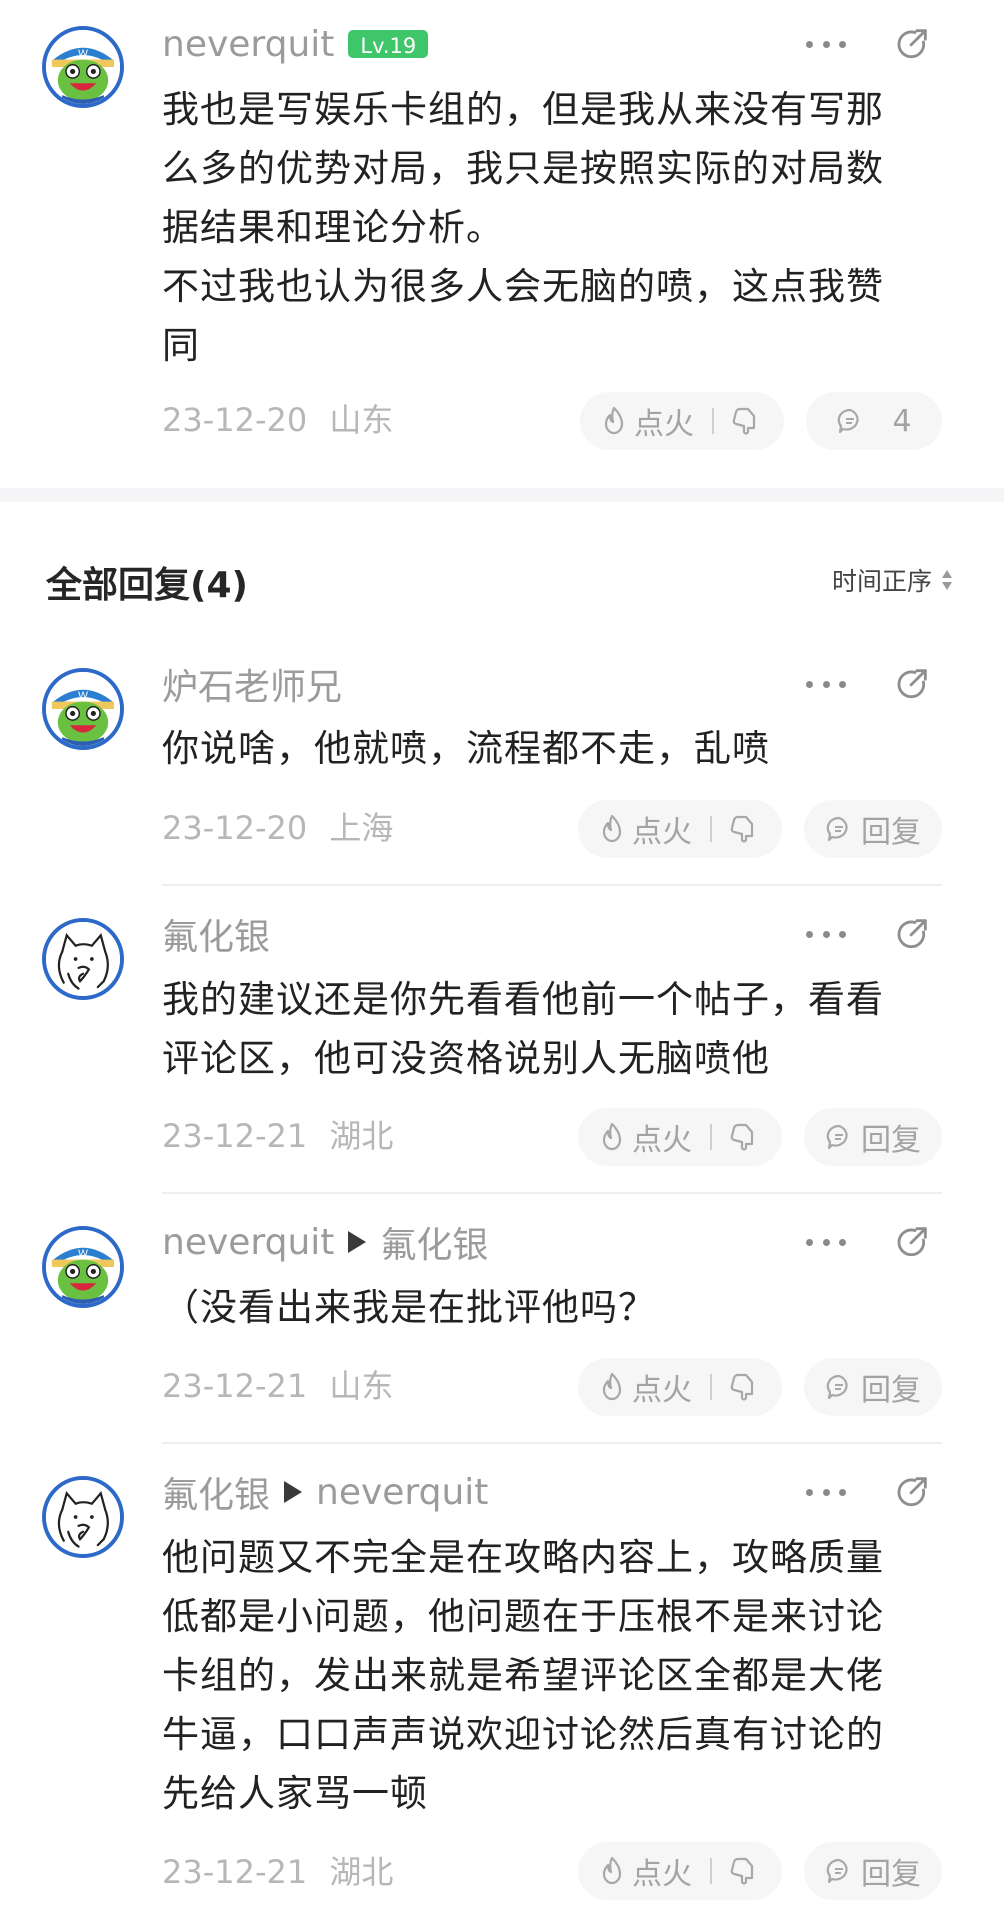  What do you see at coordinates (434, 1242) in the screenshot?
I see `reply-to-username: 氟化银` at bounding box center [434, 1242].